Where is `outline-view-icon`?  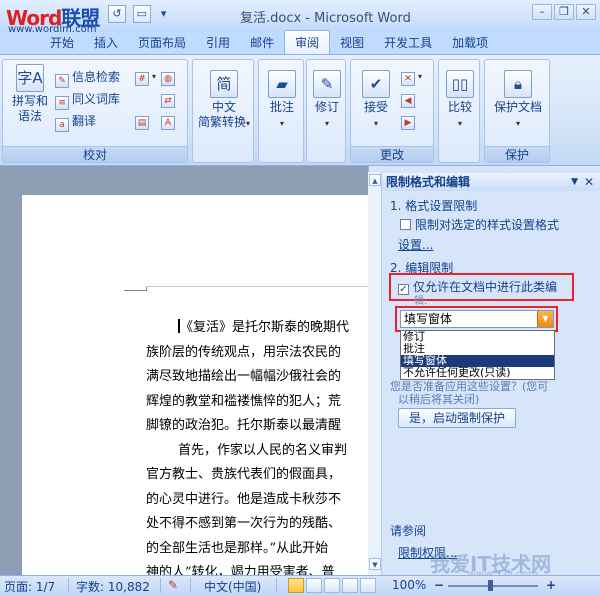 outline-view-icon is located at coordinates (350, 585).